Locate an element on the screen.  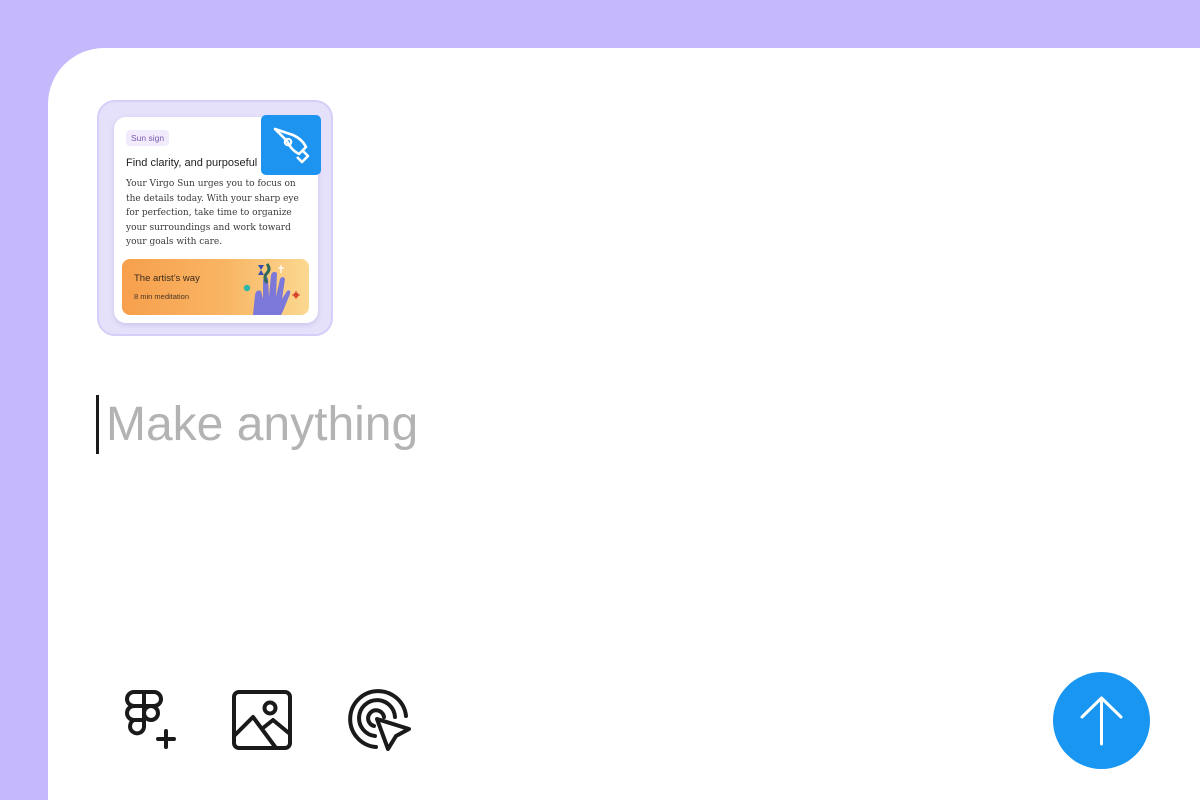
pen-tool-icon is located at coordinates (291, 145).